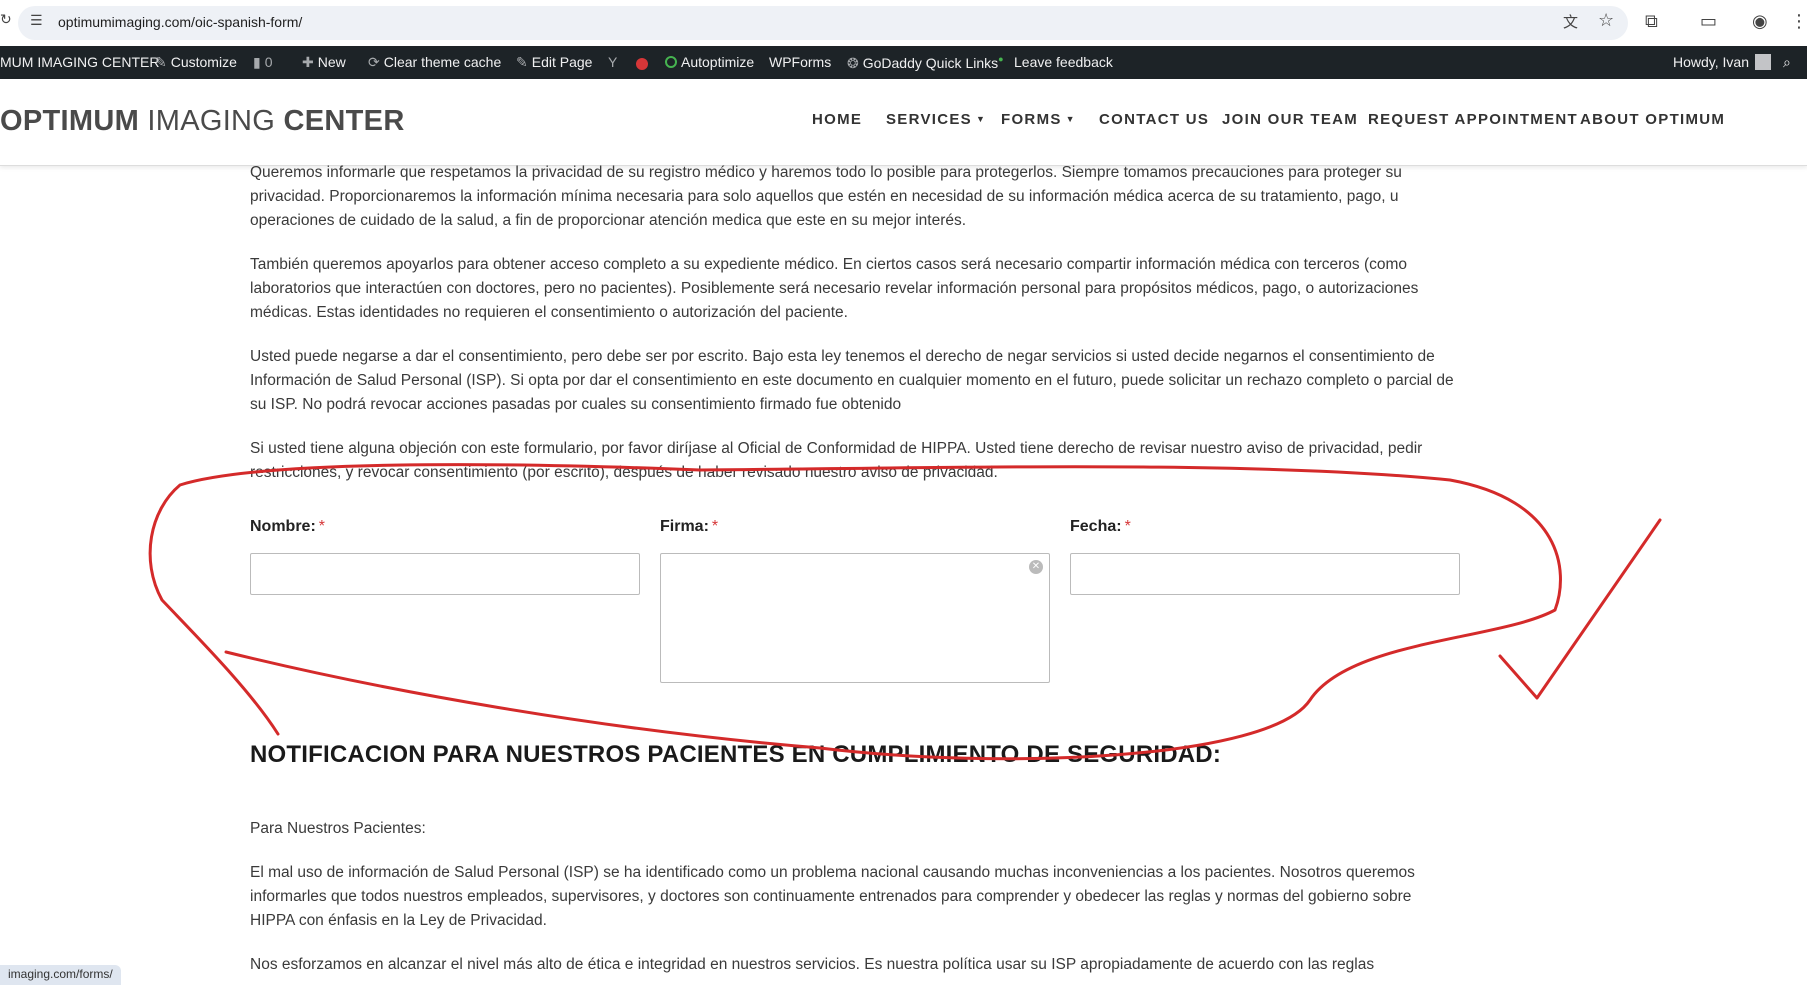 The height and width of the screenshot is (985, 1807). I want to click on admin-site-name: MUM IMAGING CENTER, so click(79, 62).